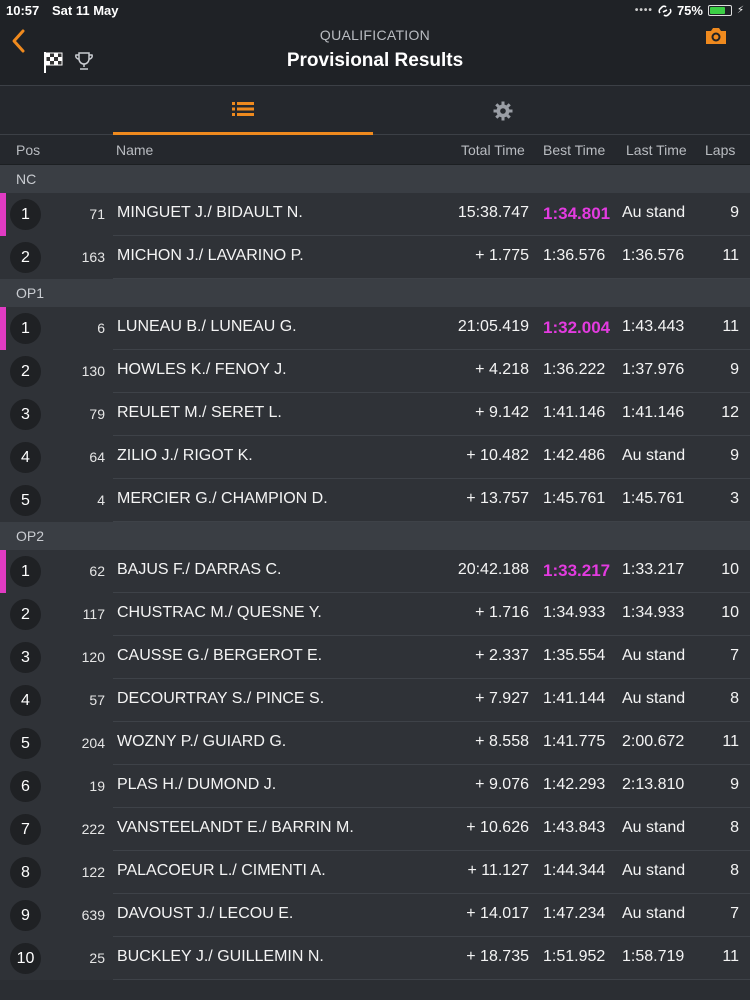  What do you see at coordinates (574, 255) in the screenshot?
I see `best-time: 1:36.576` at bounding box center [574, 255].